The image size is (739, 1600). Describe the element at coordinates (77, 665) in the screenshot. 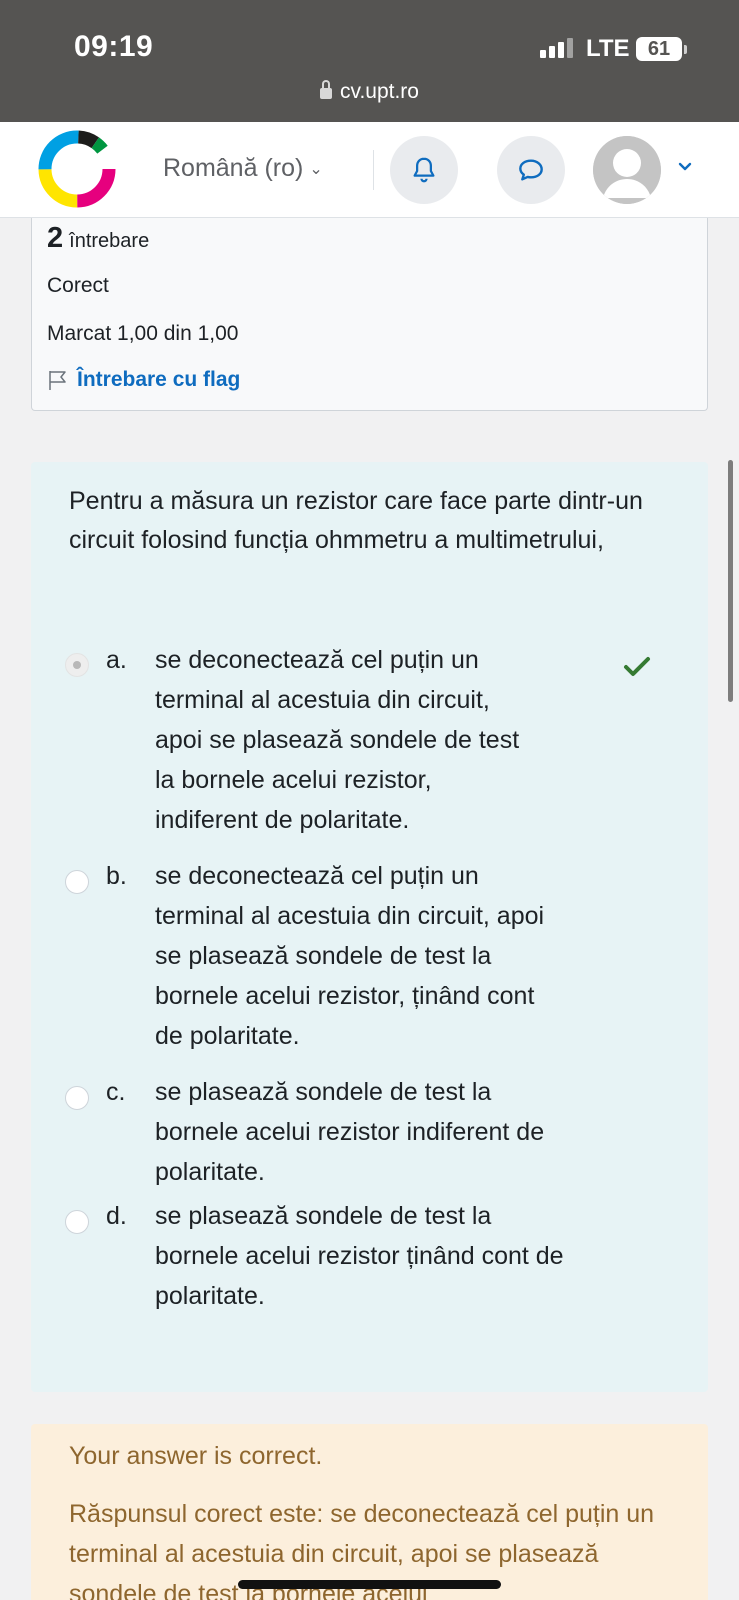

I see `answer-radio-a` at that location.